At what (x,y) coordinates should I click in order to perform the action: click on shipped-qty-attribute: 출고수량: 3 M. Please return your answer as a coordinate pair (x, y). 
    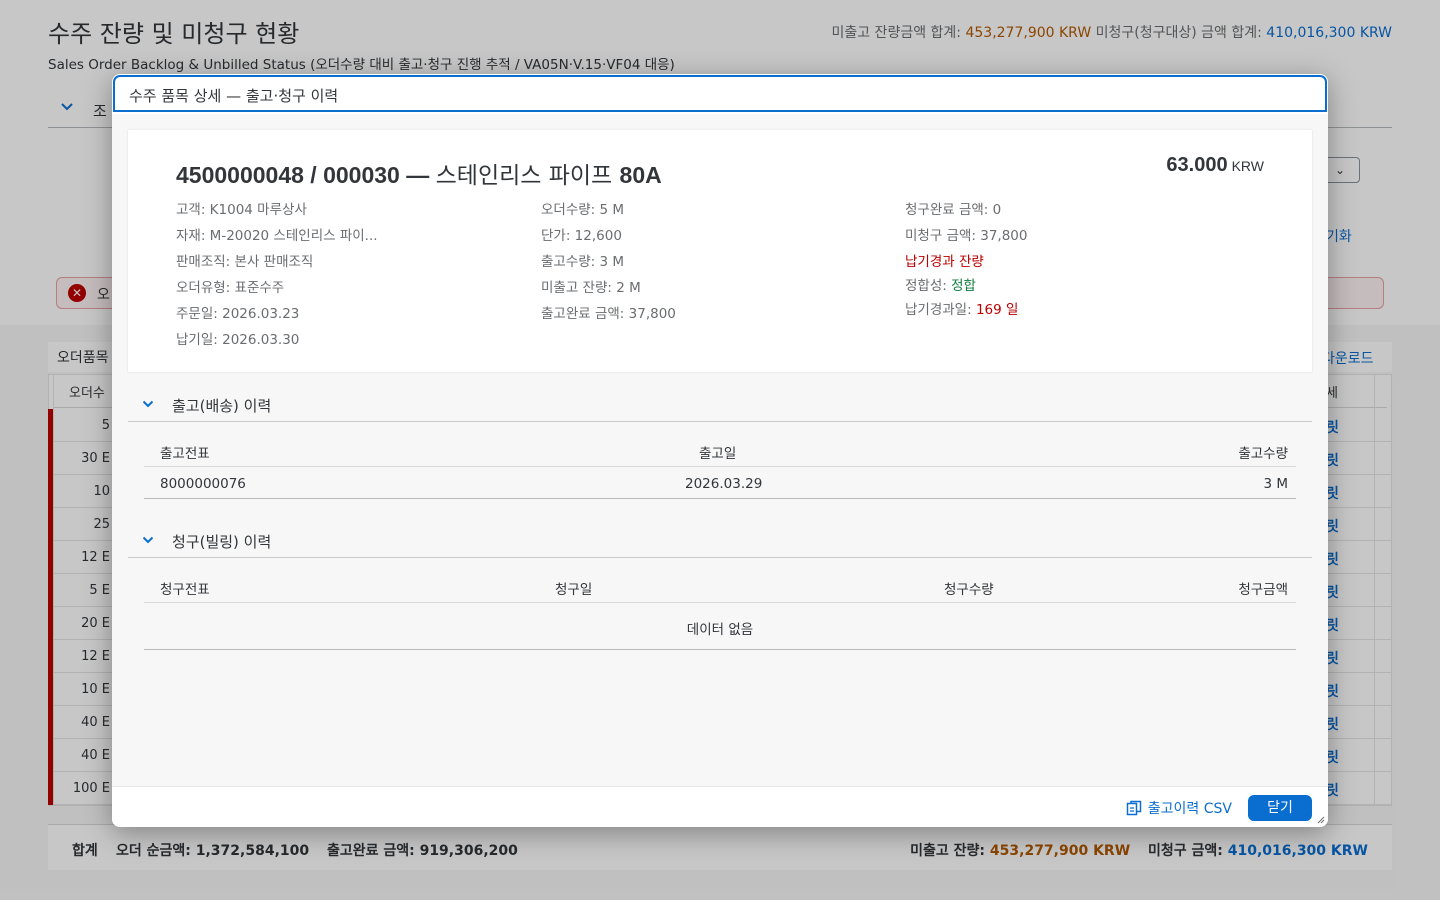
    Looking at the image, I should click on (583, 262).